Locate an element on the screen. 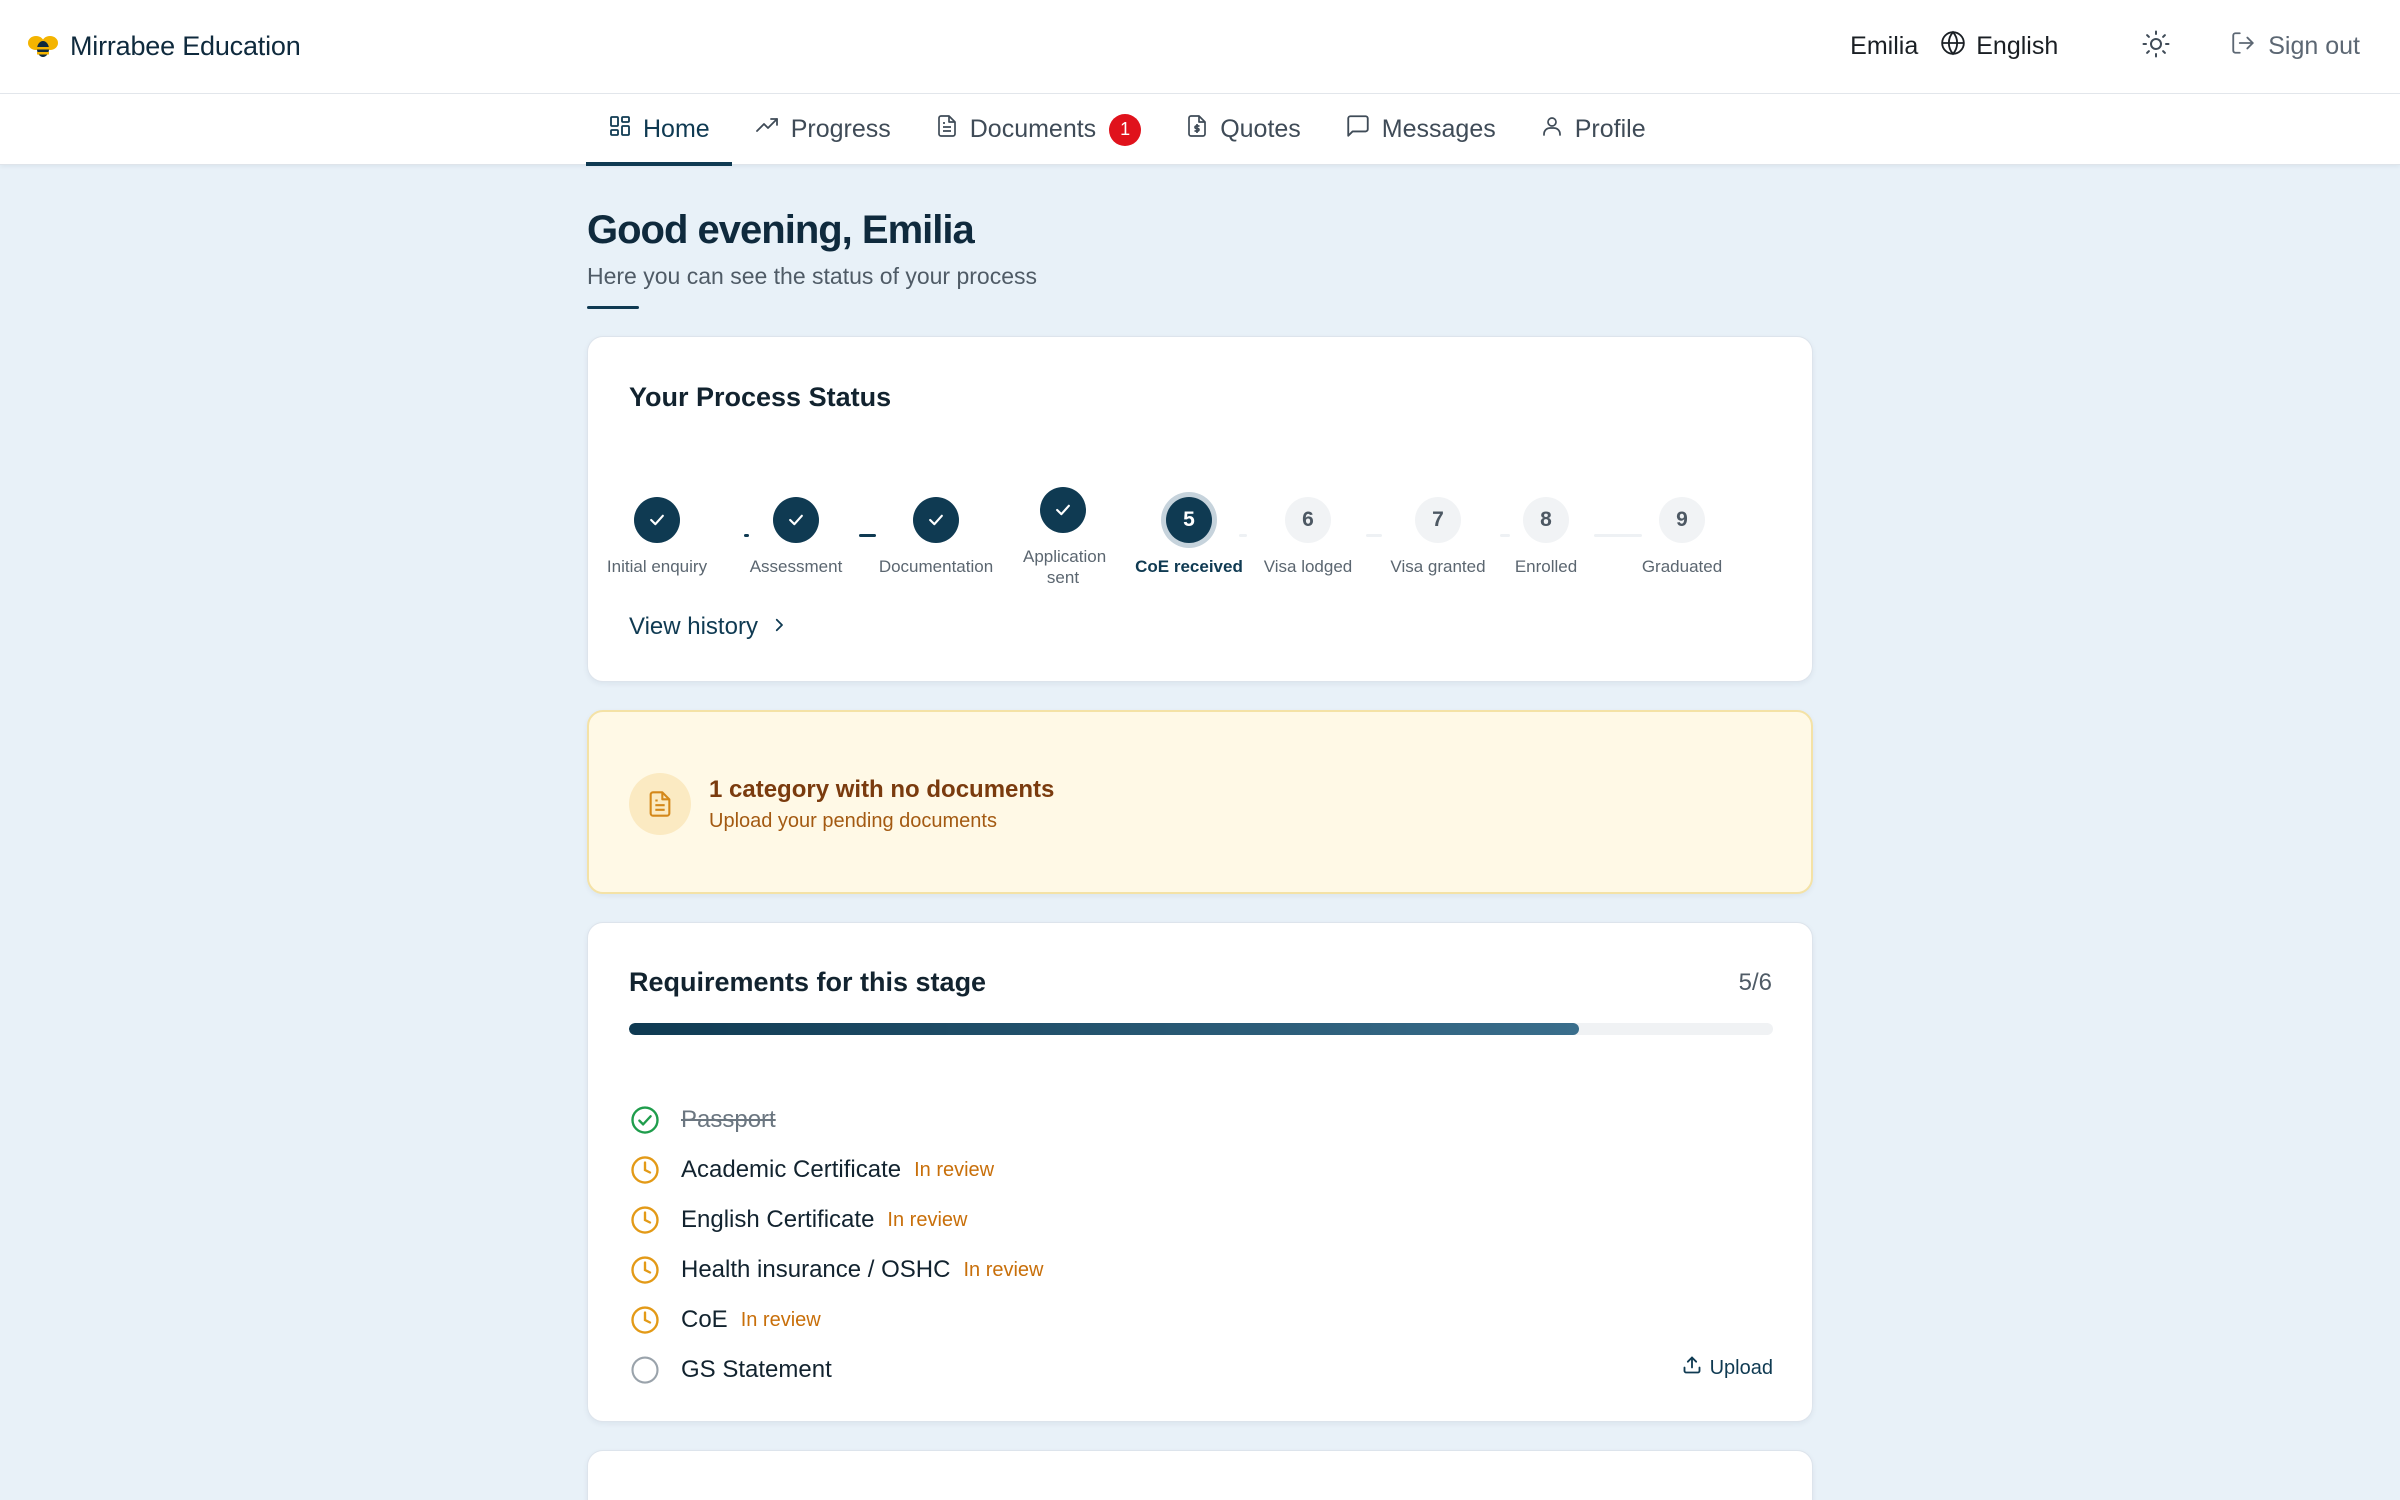  step-coe-received: 5 CoE received is located at coordinates (1189, 537).